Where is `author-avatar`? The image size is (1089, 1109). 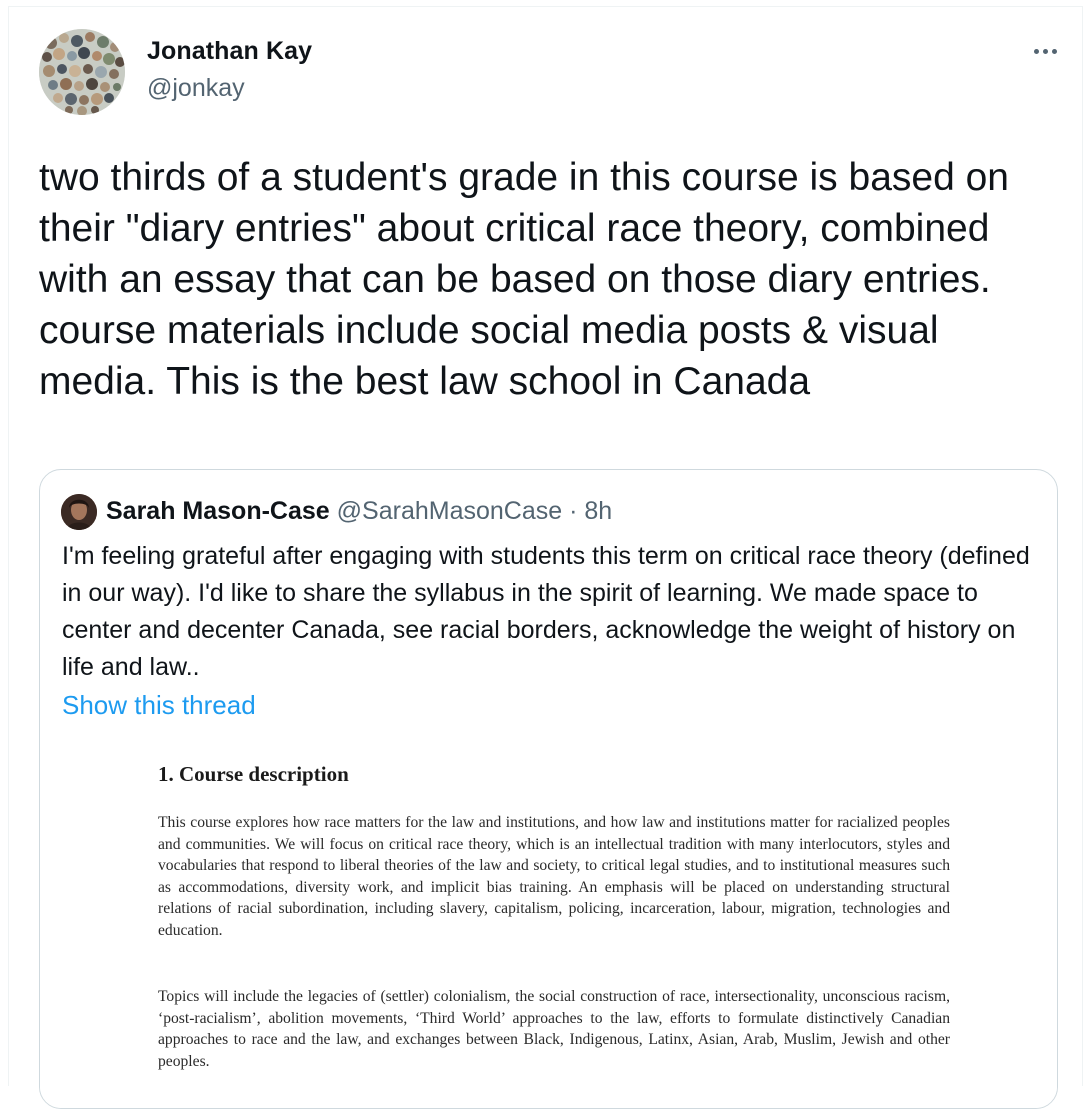
author-avatar is located at coordinates (82, 72).